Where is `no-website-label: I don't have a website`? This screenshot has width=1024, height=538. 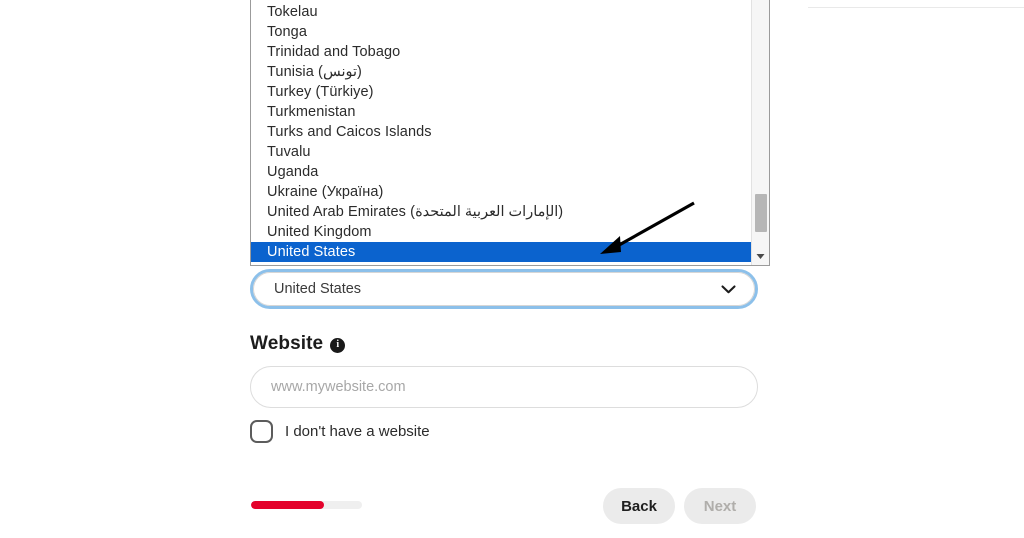
no-website-label: I don't have a website is located at coordinates (357, 431).